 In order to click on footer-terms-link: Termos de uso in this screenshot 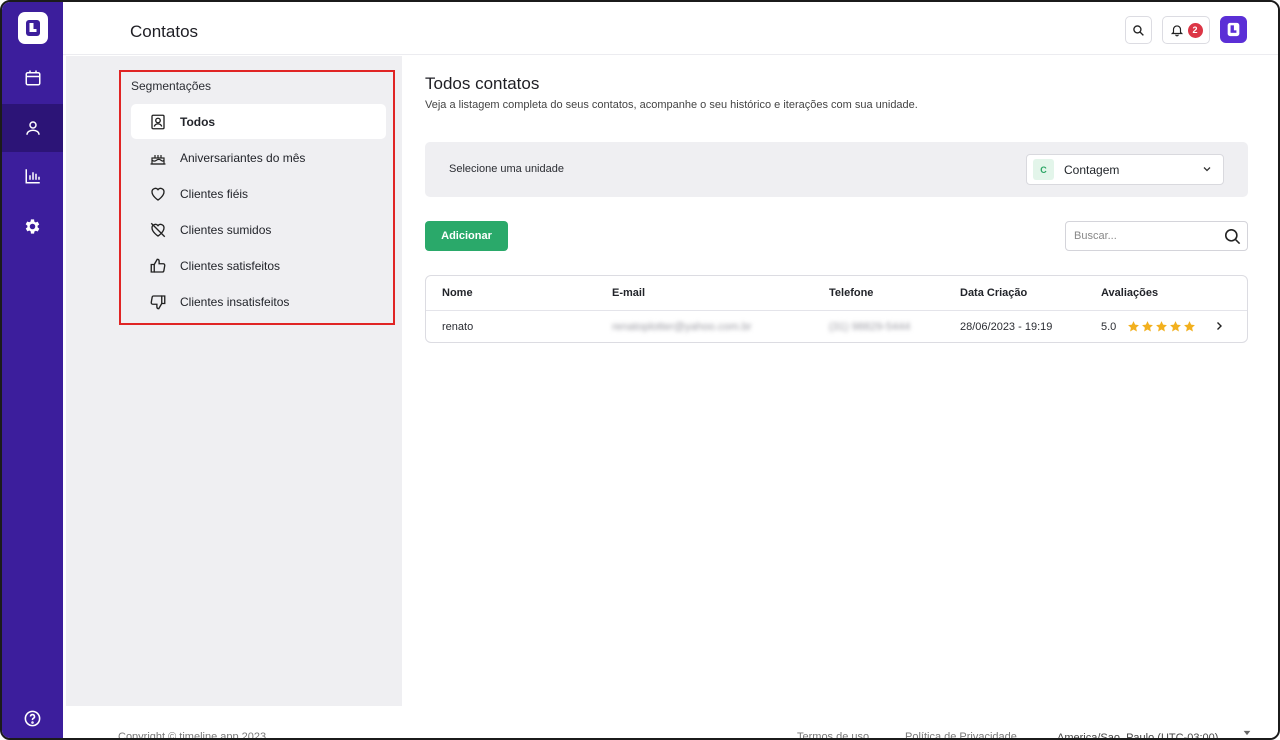, I will do `click(833, 734)`.